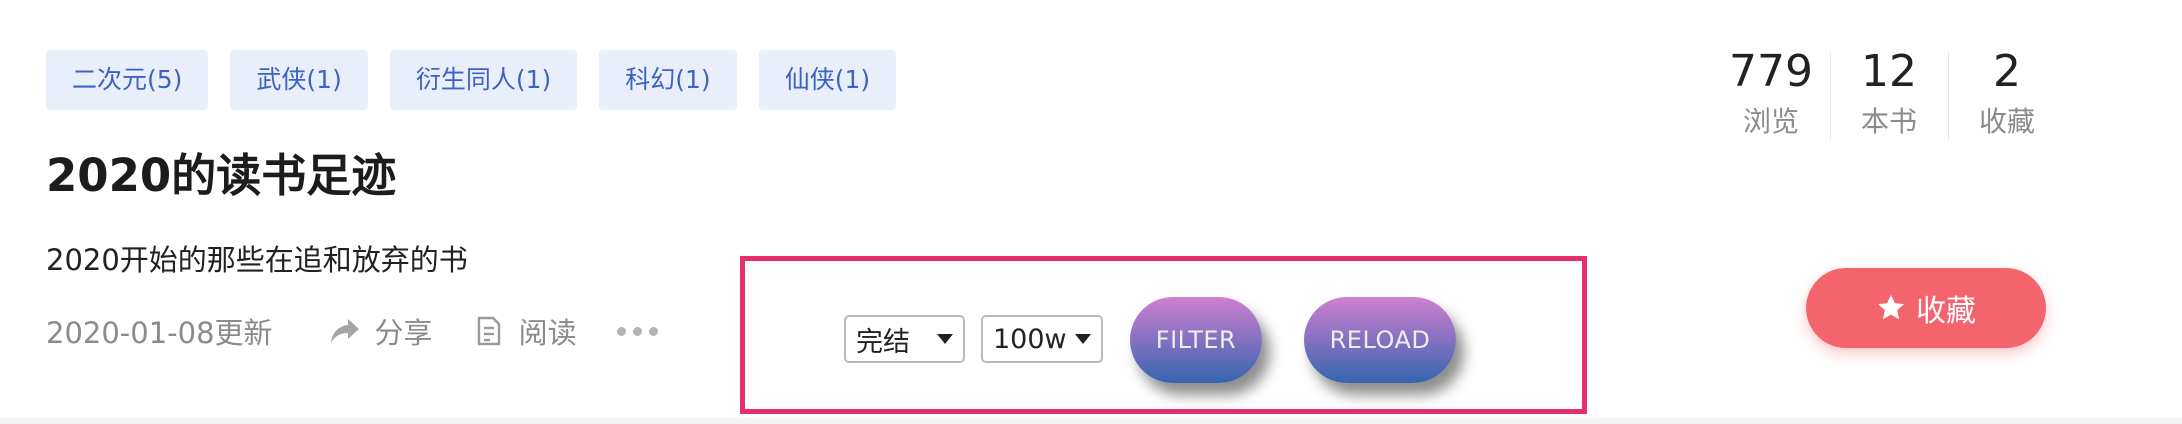 Image resolution: width=2182 pixels, height=424 pixels. What do you see at coordinates (257, 260) in the screenshot?
I see `booklist-description: 2020开始的那些在追和放弃的书` at bounding box center [257, 260].